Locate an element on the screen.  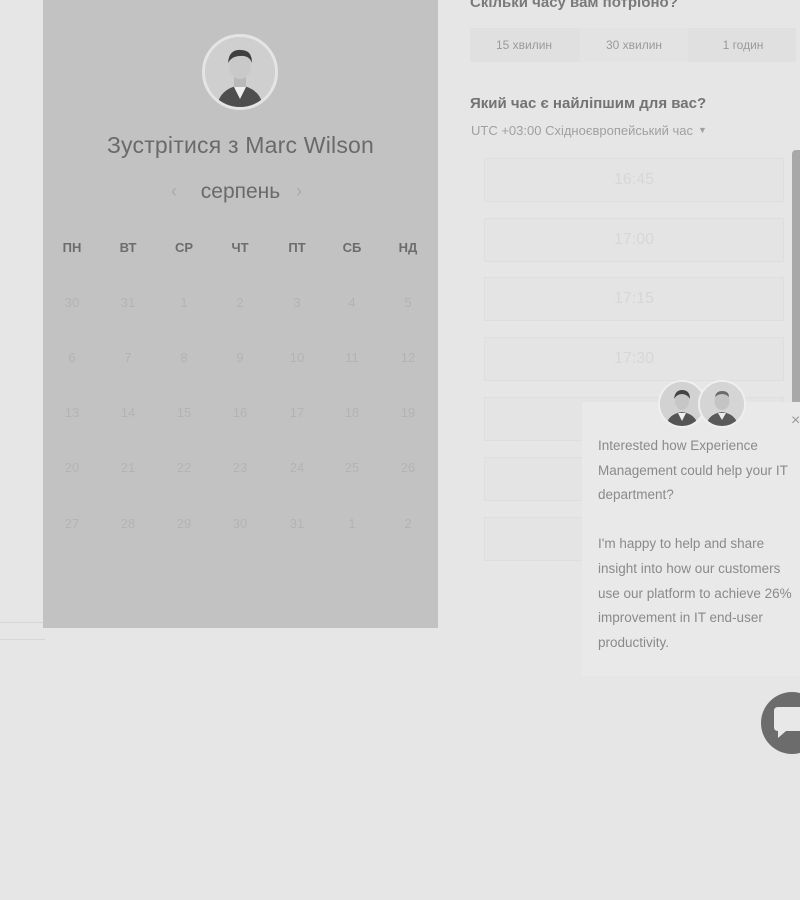
calendar-day: 11 is located at coordinates (352, 357).